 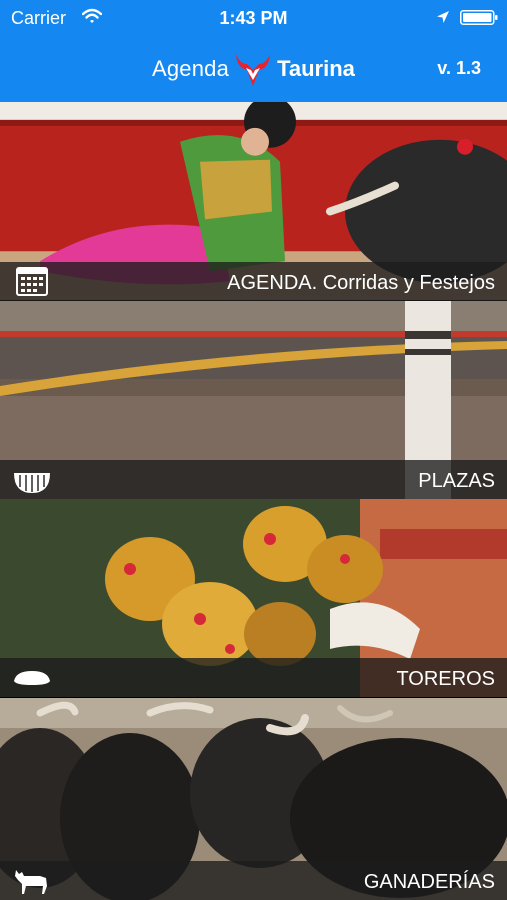 I want to click on menu-item-label: AGENDA. Corridas y Festejos, so click(x=361, y=283).